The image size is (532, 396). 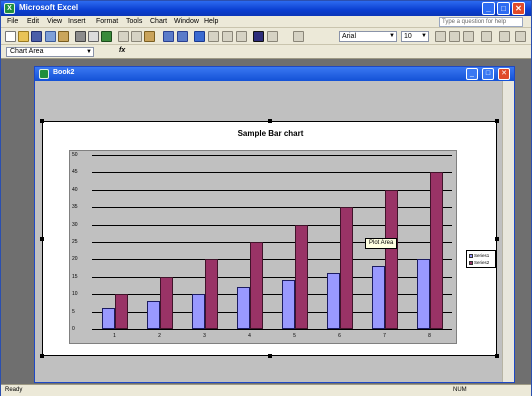 I want to click on help-icon, so click(x=298, y=36).